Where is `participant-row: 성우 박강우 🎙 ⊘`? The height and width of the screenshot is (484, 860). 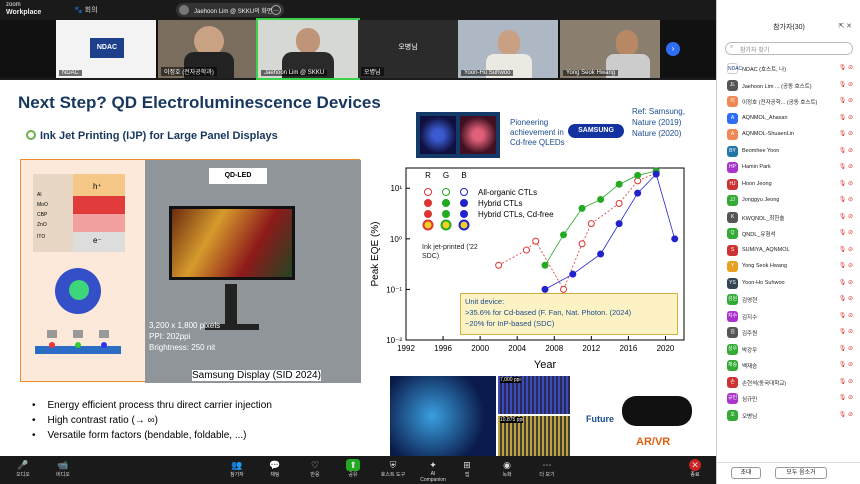 participant-row: 성우 박강우 🎙 ⊘ is located at coordinates (788, 349).